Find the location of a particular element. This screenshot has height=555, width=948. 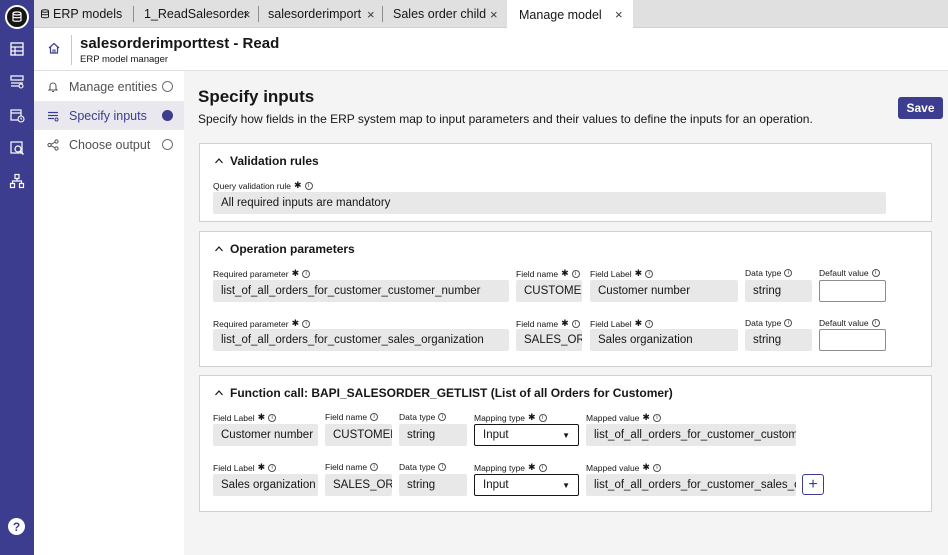

calendar-clock-icon is located at coordinates (17, 115).